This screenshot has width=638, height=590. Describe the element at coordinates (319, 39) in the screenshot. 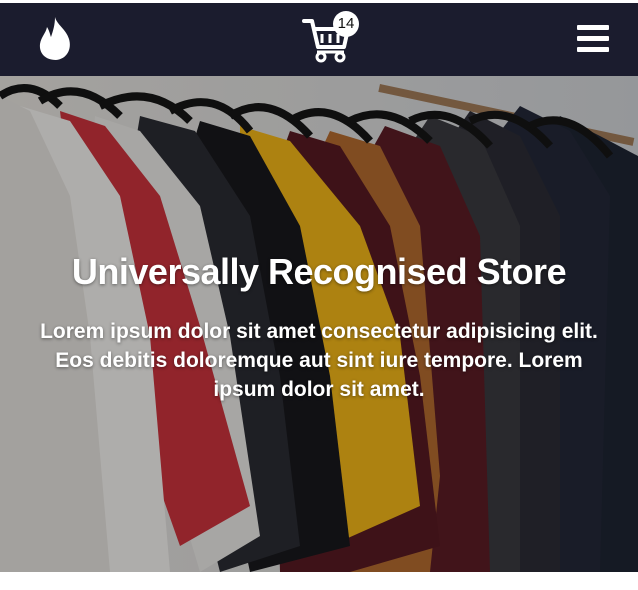

I see `navbar: 14` at that location.